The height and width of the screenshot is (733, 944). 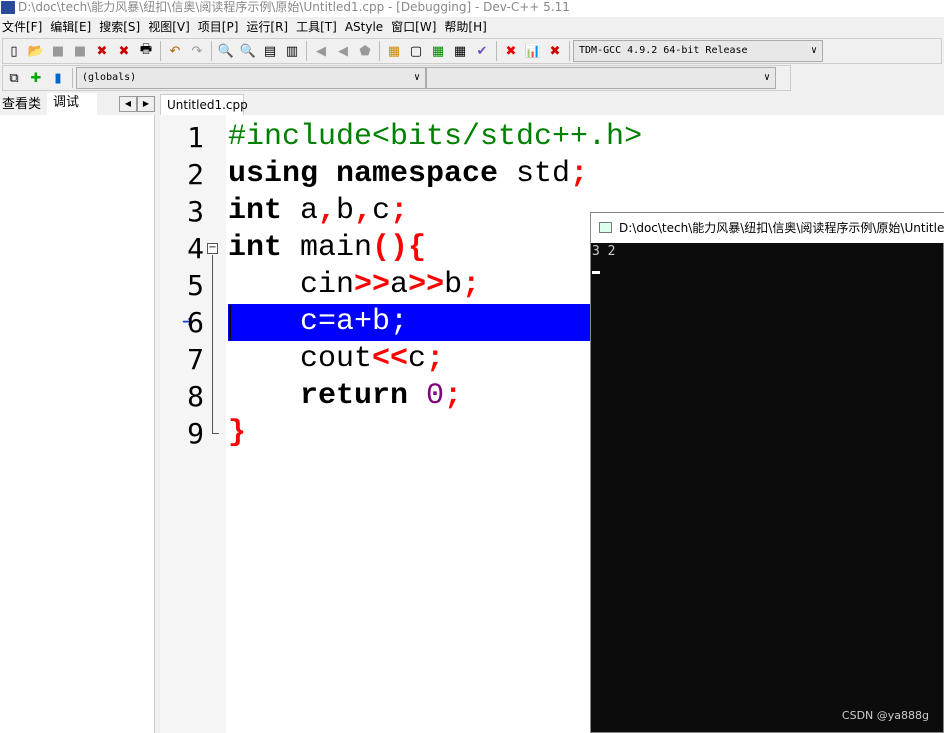 I want to click on scope-select: (globals) ∨, so click(x=251, y=78).